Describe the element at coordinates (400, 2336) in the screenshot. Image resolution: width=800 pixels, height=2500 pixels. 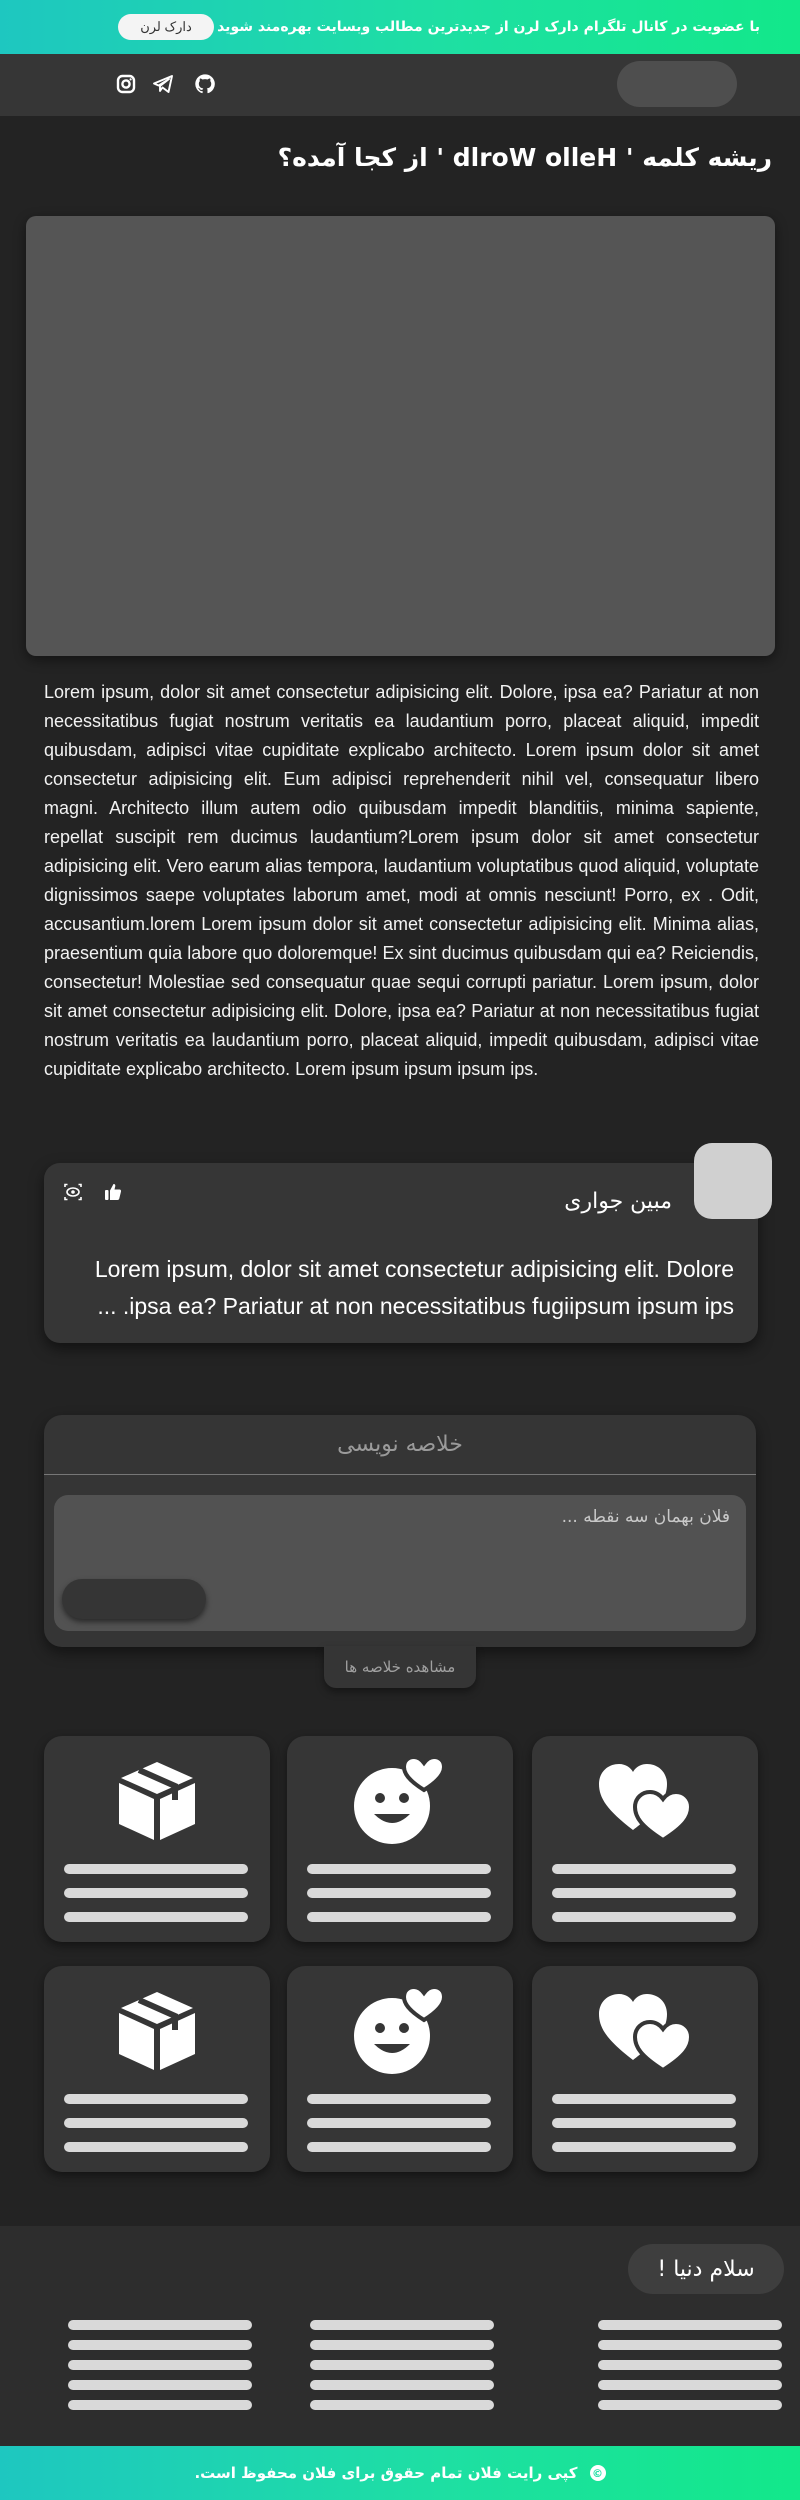
I see `footer: سلام دنیا !` at that location.